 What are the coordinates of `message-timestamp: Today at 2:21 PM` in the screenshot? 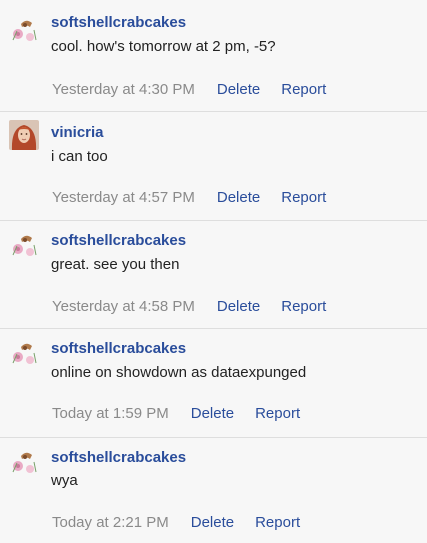 It's located at (110, 522).